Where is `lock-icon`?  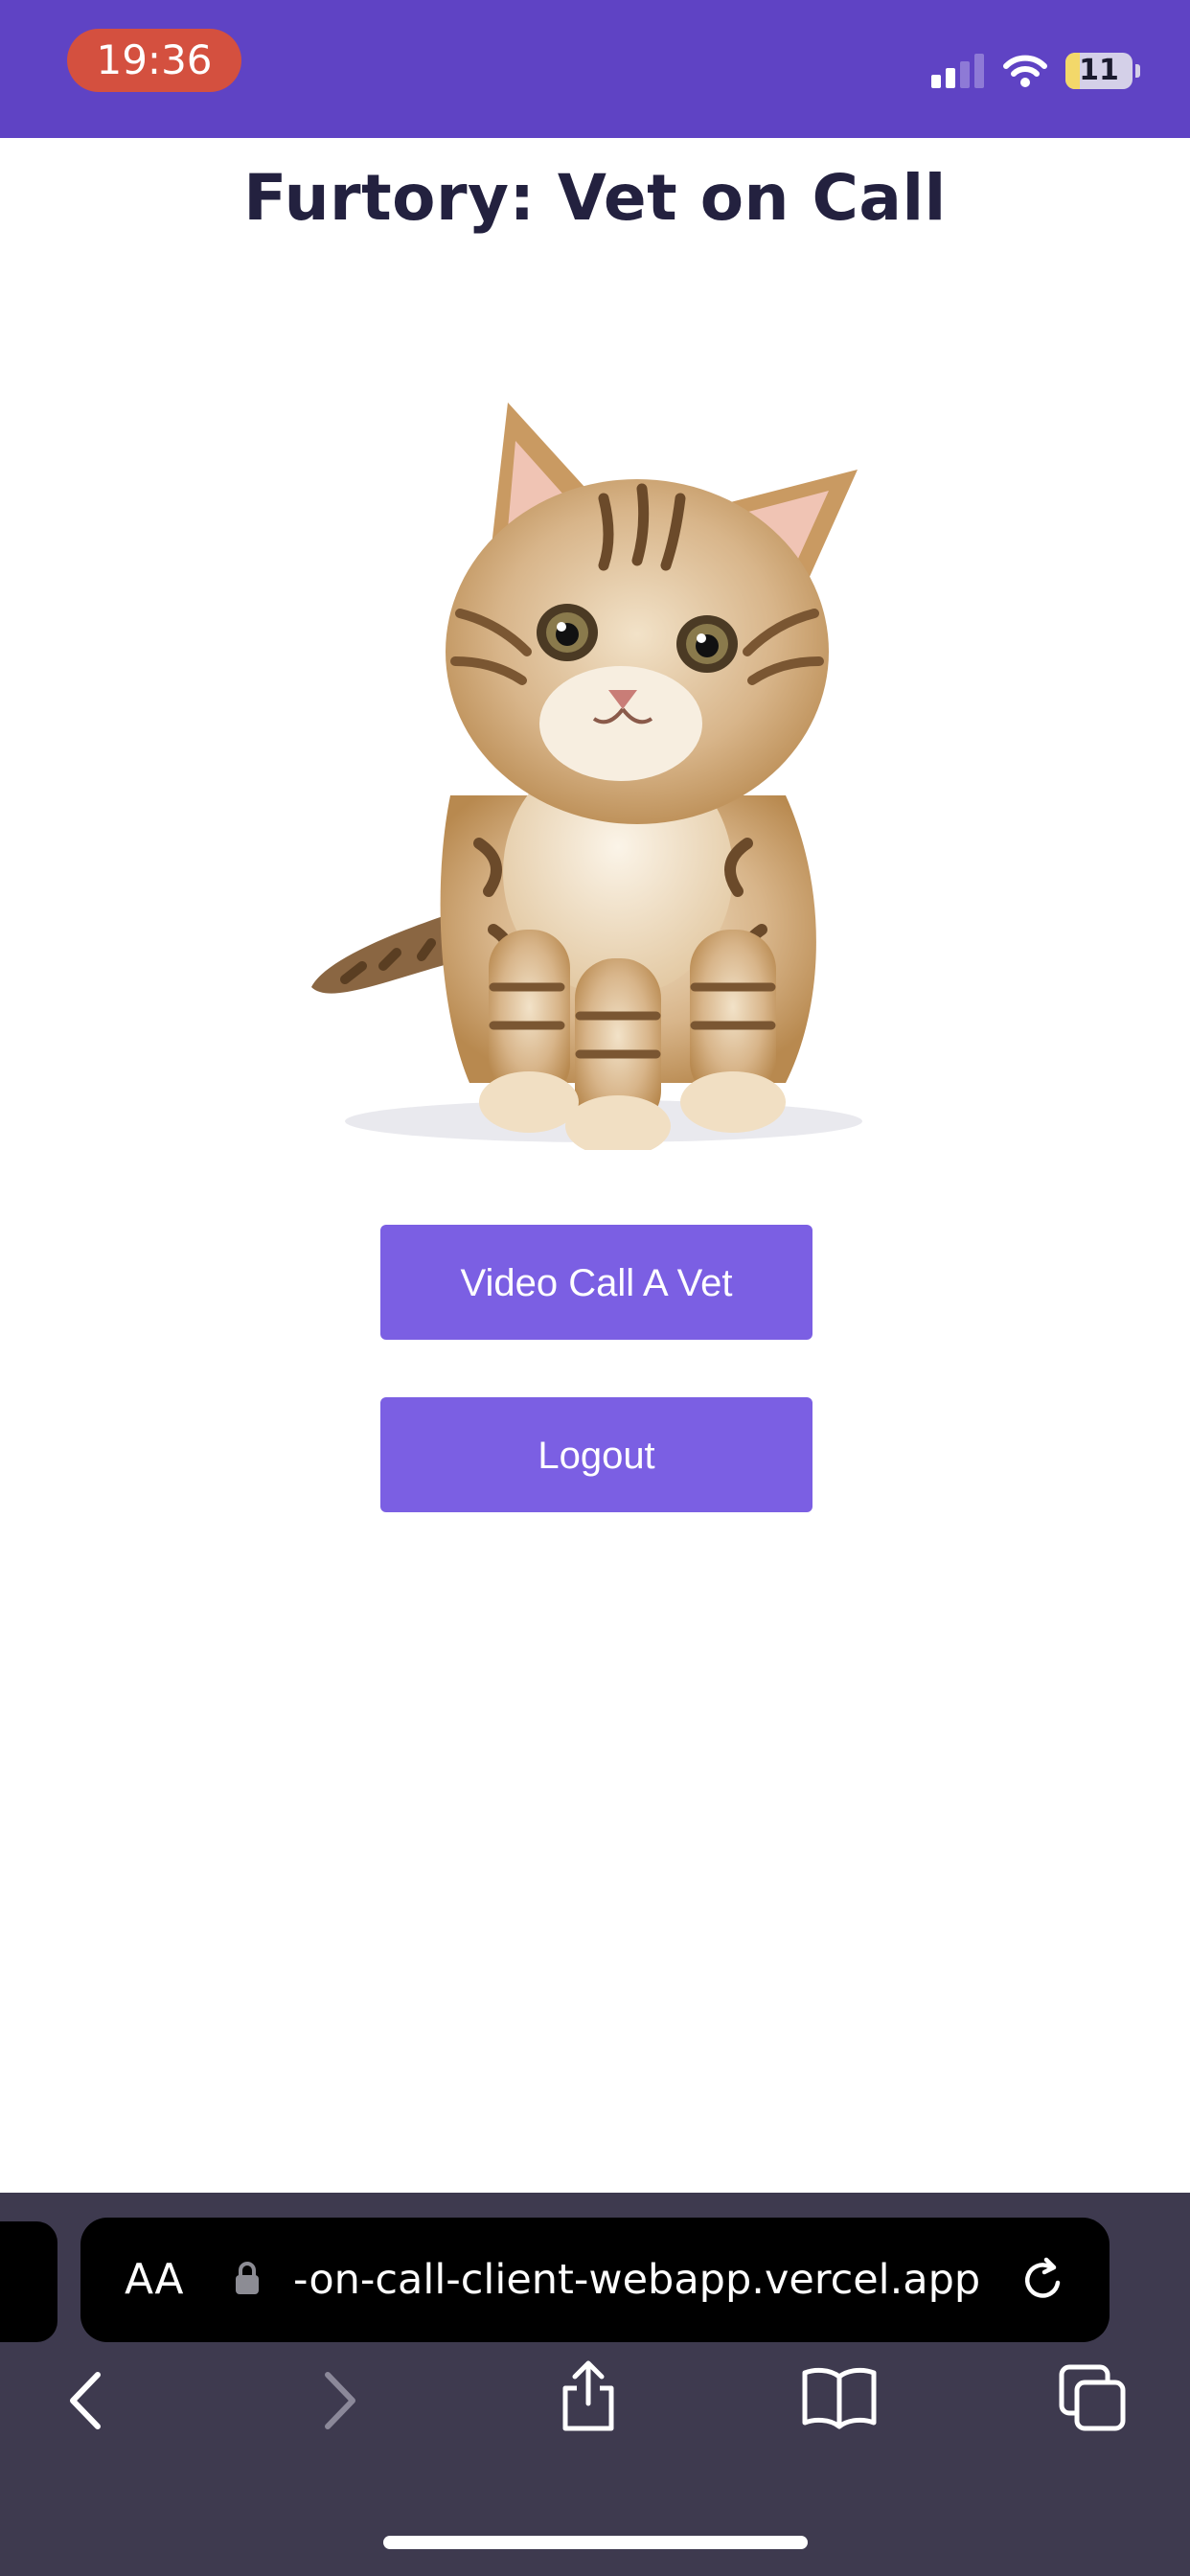
lock-icon is located at coordinates (248, 2278).